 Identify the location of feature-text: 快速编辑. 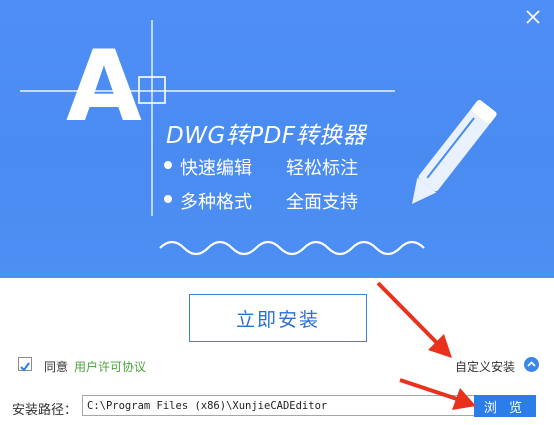
(216, 168).